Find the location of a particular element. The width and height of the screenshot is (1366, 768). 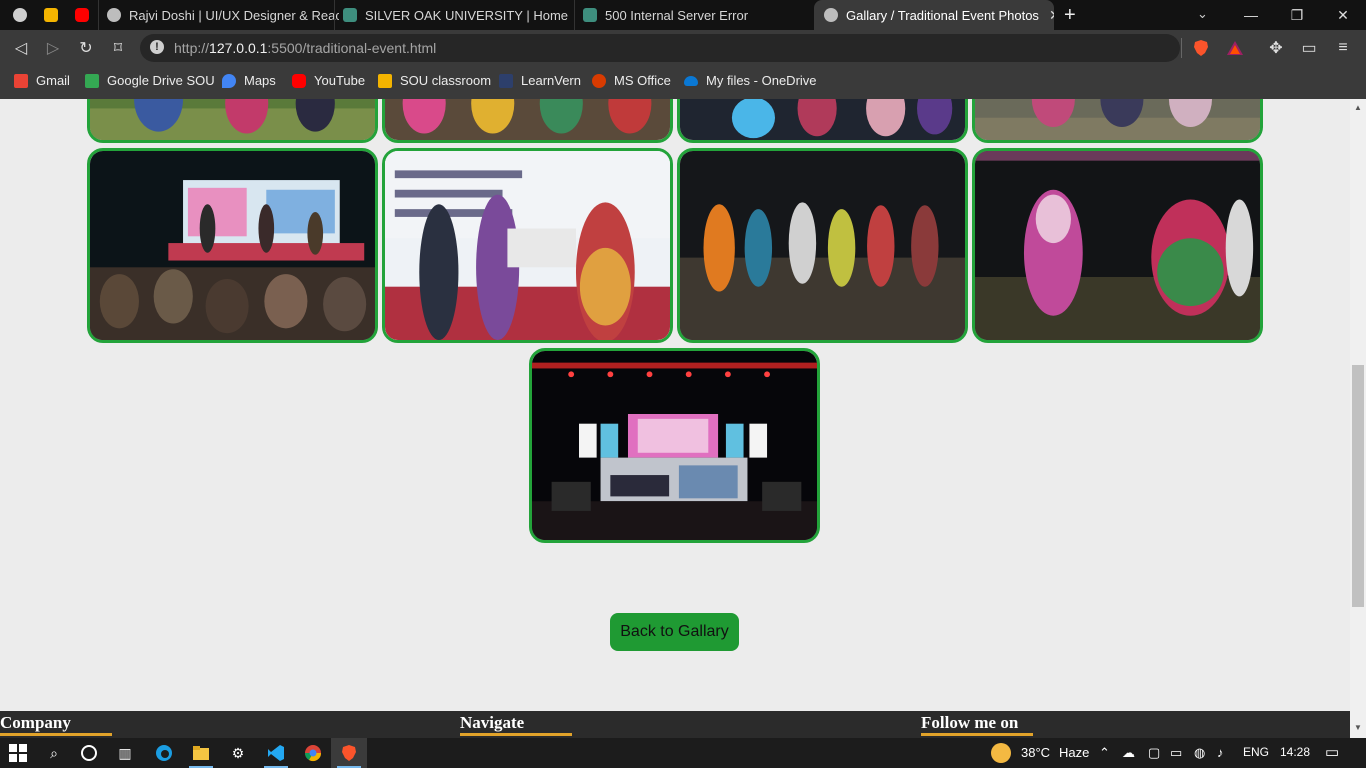

menu-hamburger-icon: ≡ is located at coordinates (1343, 48).